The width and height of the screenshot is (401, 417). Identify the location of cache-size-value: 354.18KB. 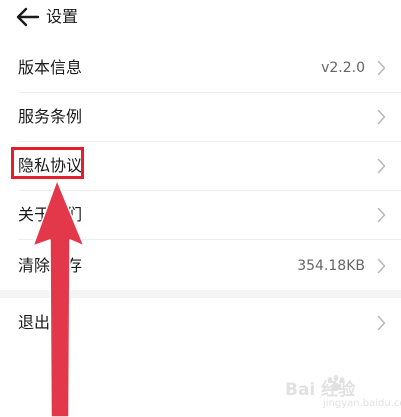
(331, 266).